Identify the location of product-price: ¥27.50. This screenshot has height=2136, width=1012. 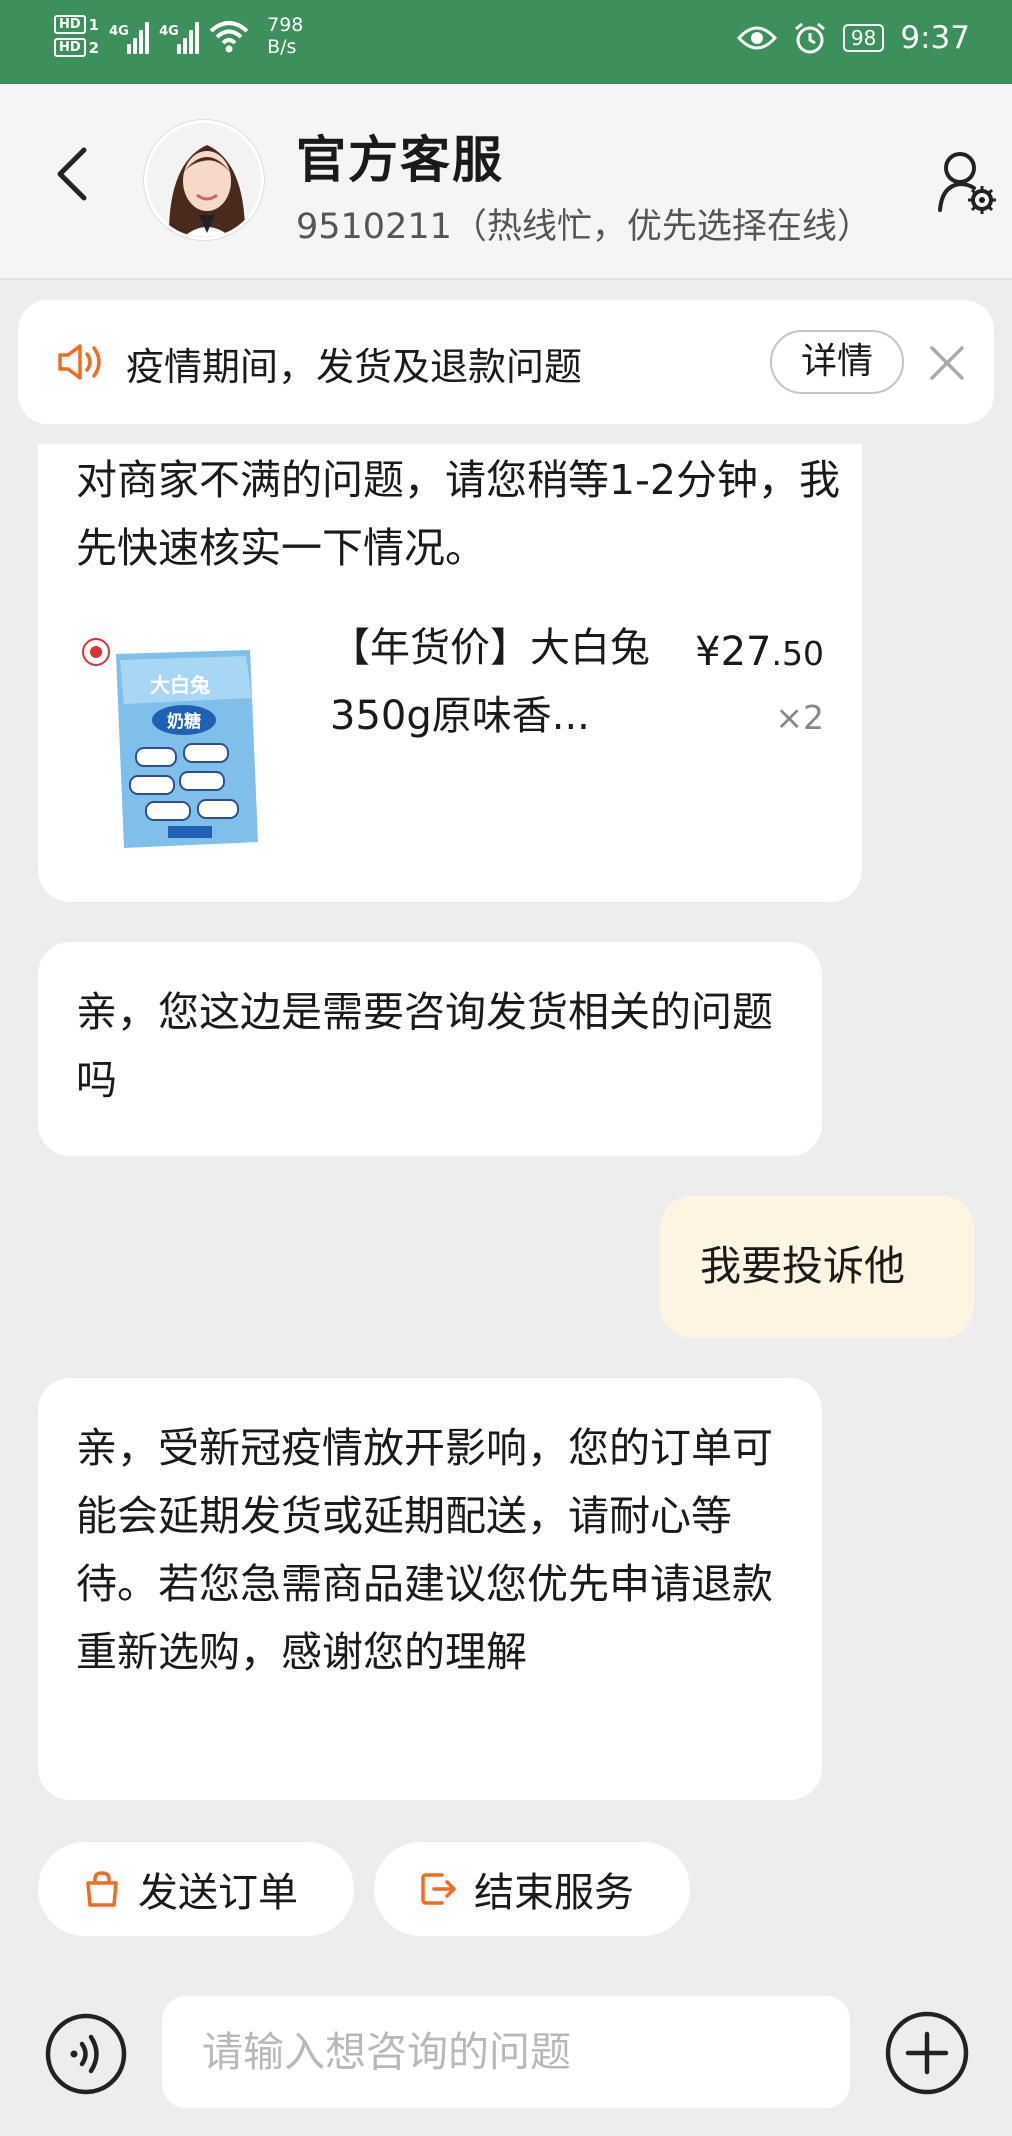
(759, 653).